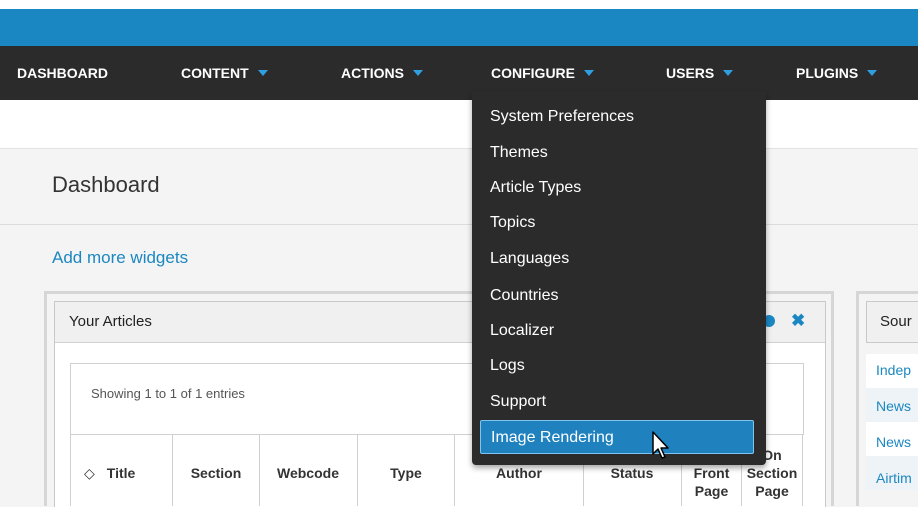  I want to click on col-title-header: ◇ Title, so click(124, 473).